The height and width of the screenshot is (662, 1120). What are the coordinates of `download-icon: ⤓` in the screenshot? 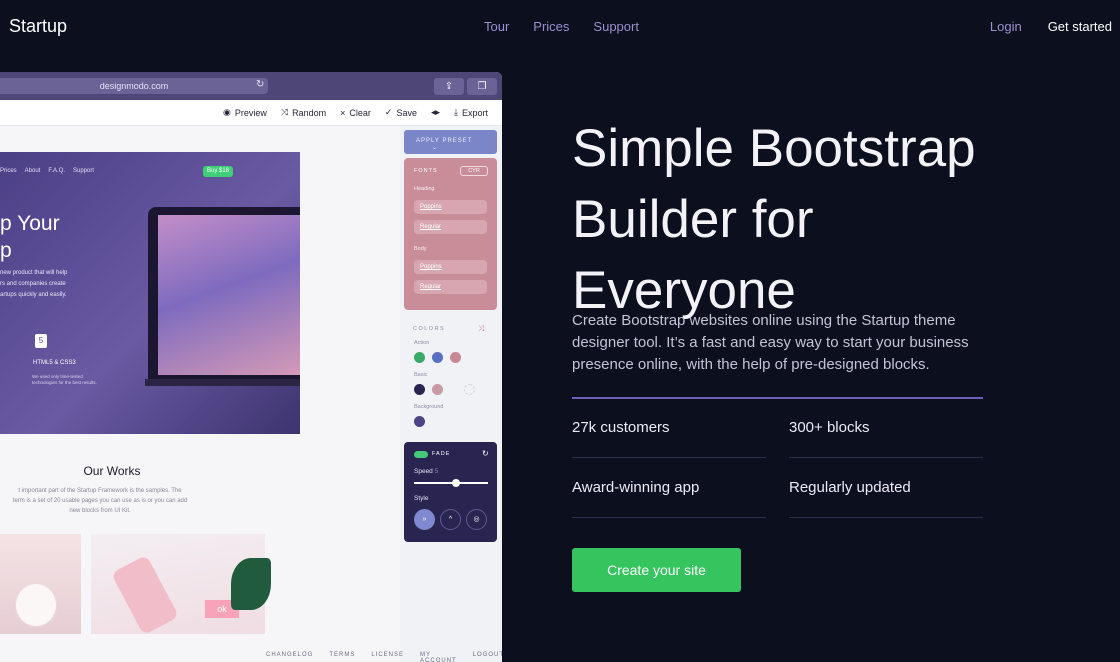 It's located at (456, 112).